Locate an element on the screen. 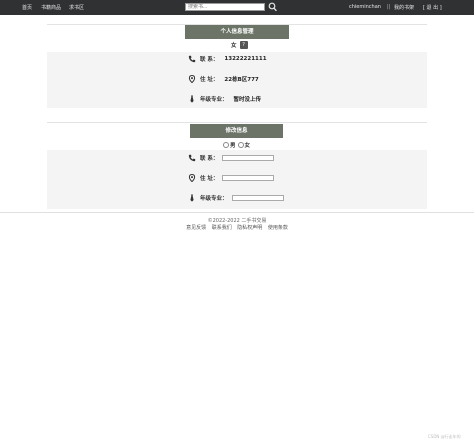  info-grade-value: 暂时没上传 is located at coordinates (247, 100).